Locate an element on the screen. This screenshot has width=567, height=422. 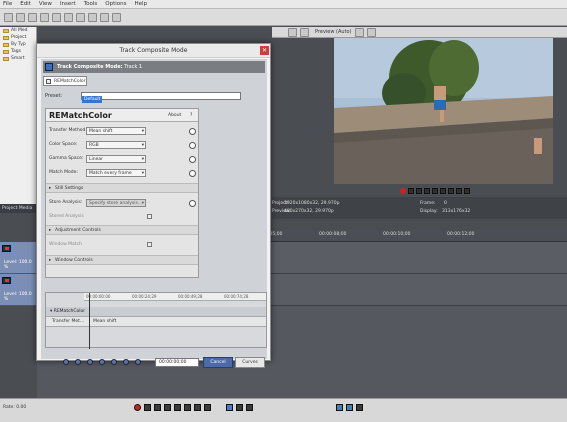
prev-keyframe-icon is located at coordinates (78, 362).